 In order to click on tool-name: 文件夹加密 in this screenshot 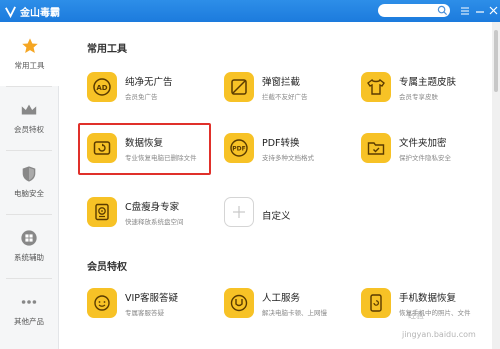, I will do `click(423, 143)`.